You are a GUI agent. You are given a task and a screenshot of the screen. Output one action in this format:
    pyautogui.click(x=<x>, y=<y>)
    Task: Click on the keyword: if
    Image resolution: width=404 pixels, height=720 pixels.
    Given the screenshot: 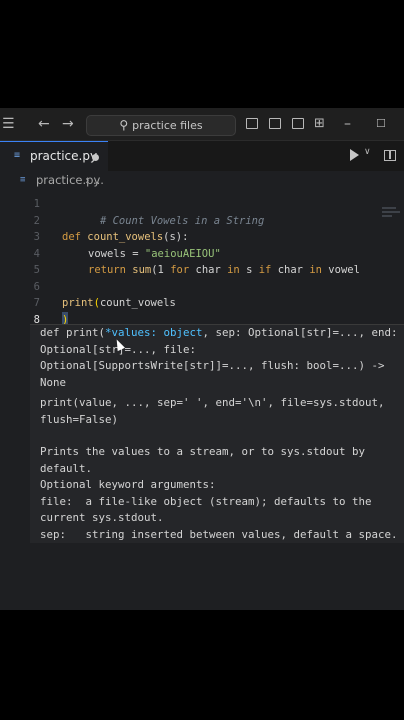 What is the action you would take?
    pyautogui.click(x=265, y=270)
    